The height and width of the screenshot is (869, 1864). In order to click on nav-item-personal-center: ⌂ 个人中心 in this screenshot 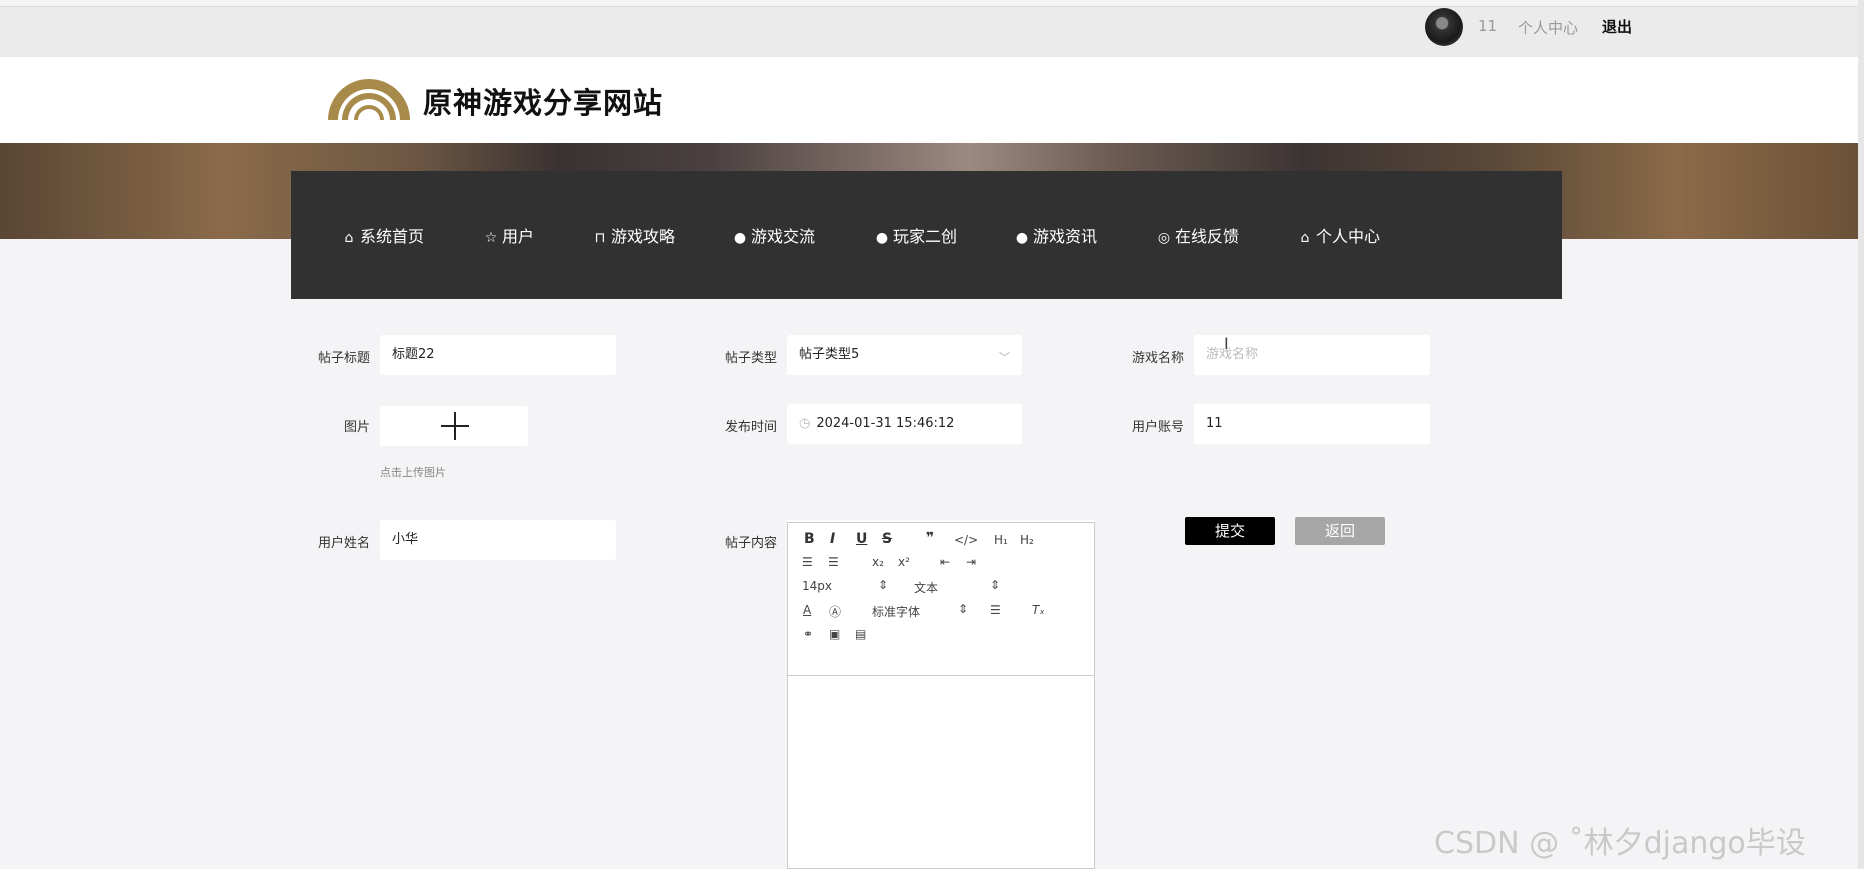, I will do `click(1338, 235)`.